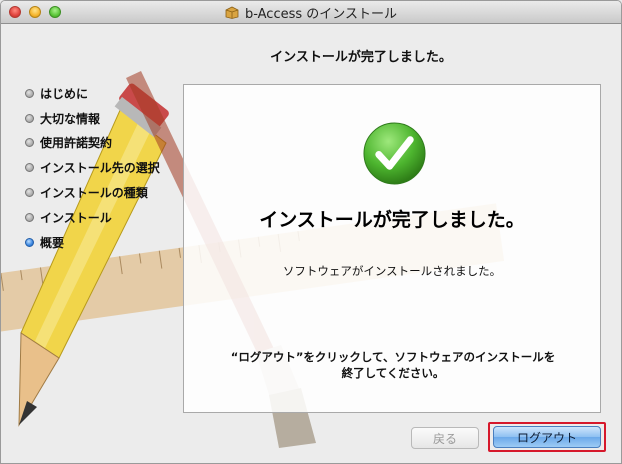 This screenshot has height=464, width=622. What do you see at coordinates (445, 438) in the screenshot?
I see `back-button: 戻る` at bounding box center [445, 438].